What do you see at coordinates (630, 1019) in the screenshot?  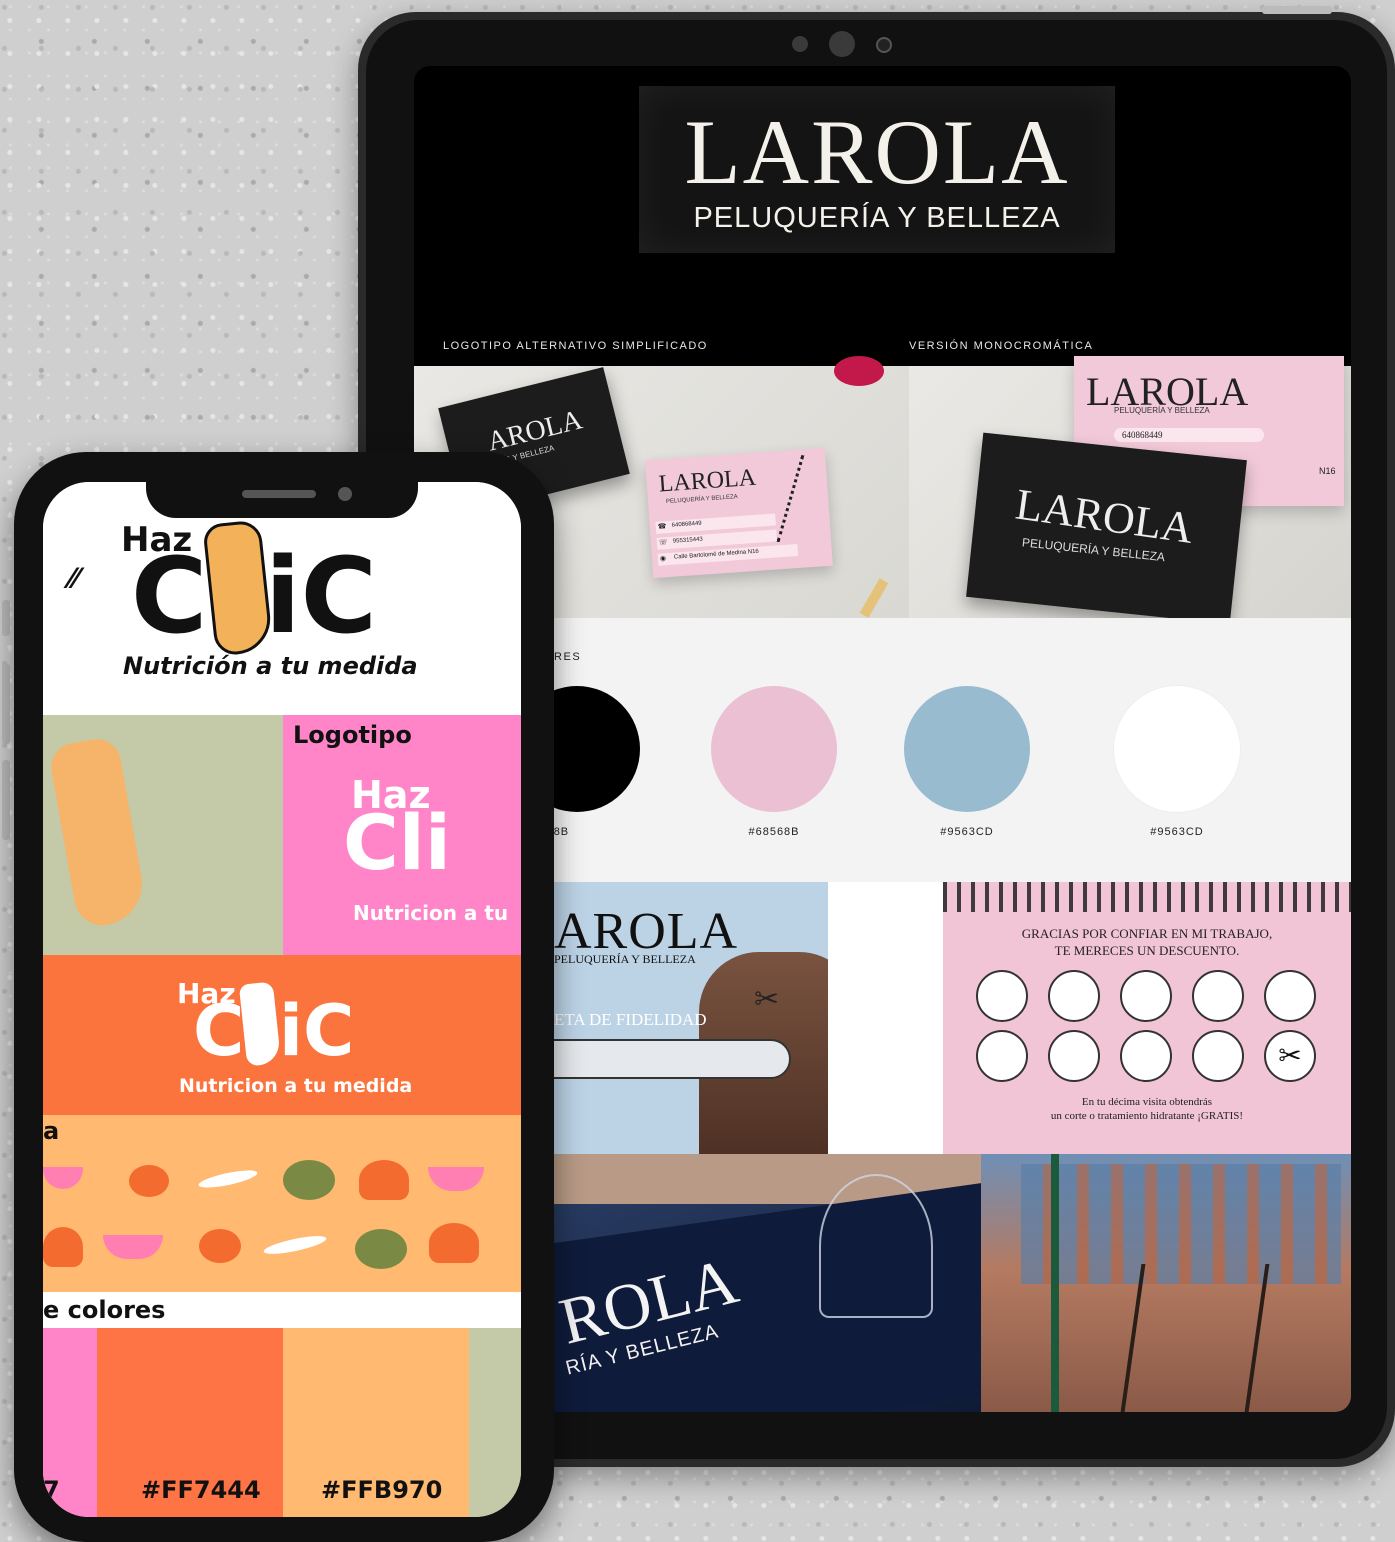 I see `fidelity-label: ETA DE FIDELIDAD` at bounding box center [630, 1019].